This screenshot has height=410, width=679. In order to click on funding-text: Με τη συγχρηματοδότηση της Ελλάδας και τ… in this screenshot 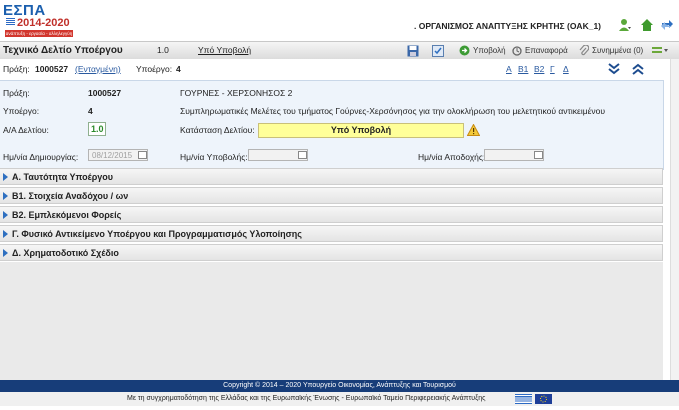, I will do `click(306, 398)`.